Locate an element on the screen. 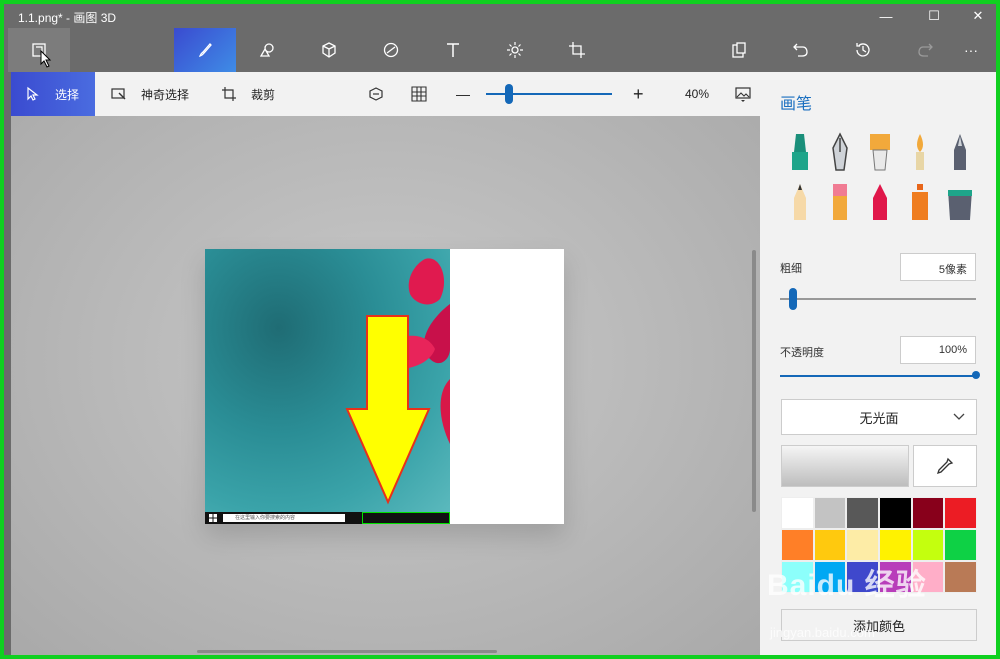 The width and height of the screenshot is (1000, 659). main-toolbar: ··· is located at coordinates (500, 50).